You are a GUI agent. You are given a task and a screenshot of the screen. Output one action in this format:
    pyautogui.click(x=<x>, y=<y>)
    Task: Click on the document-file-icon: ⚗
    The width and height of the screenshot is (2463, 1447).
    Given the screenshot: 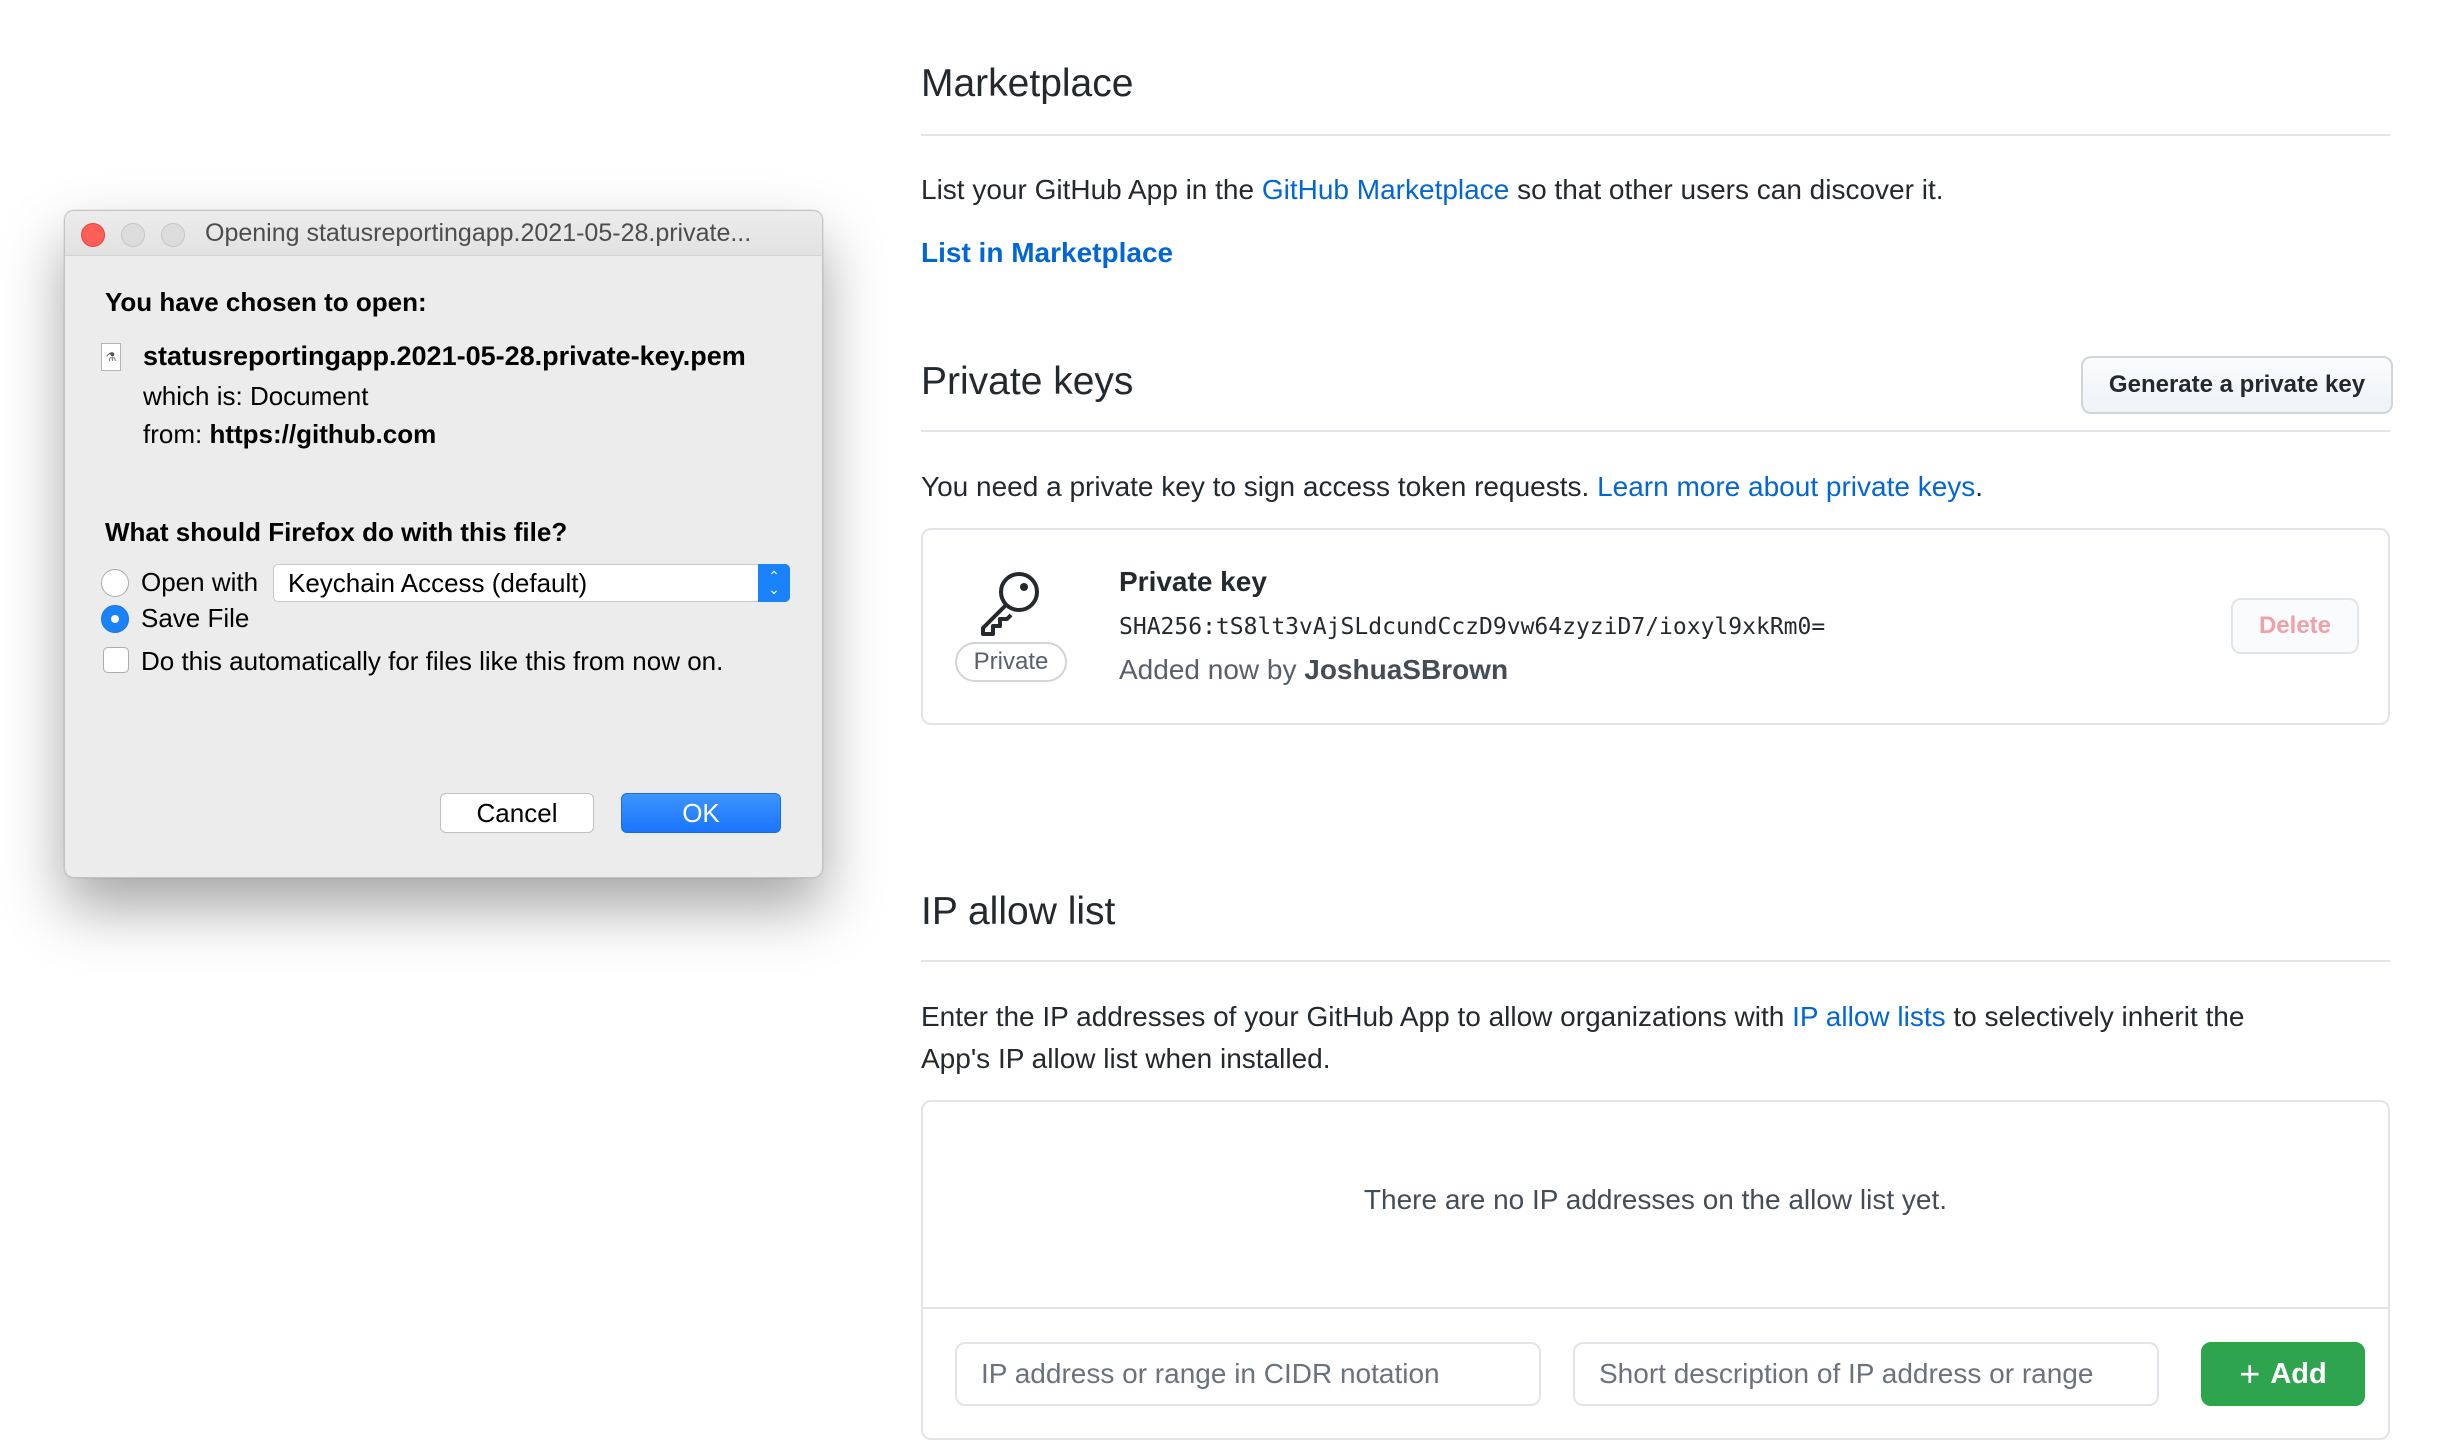 What is the action you would take?
    pyautogui.click(x=111, y=357)
    